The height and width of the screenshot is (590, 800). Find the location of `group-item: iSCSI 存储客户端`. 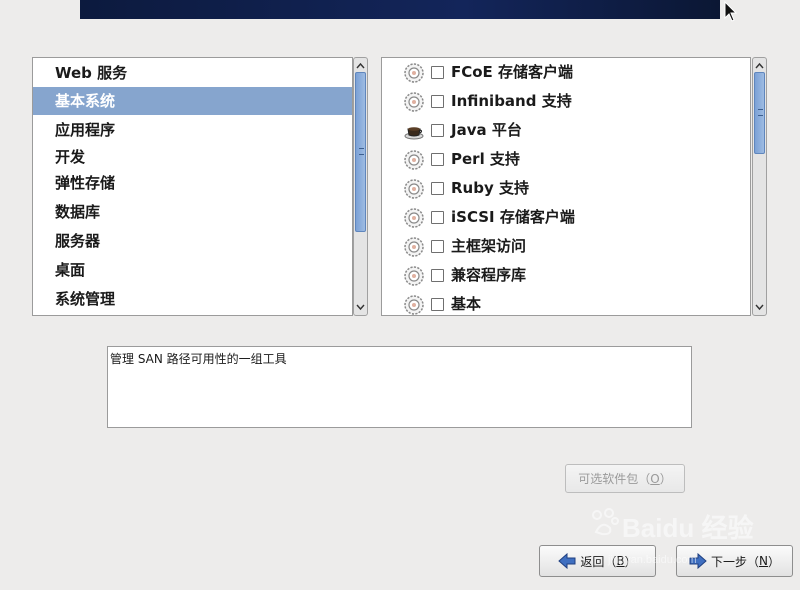

group-item: iSCSI 存储客户端 is located at coordinates (566, 217).